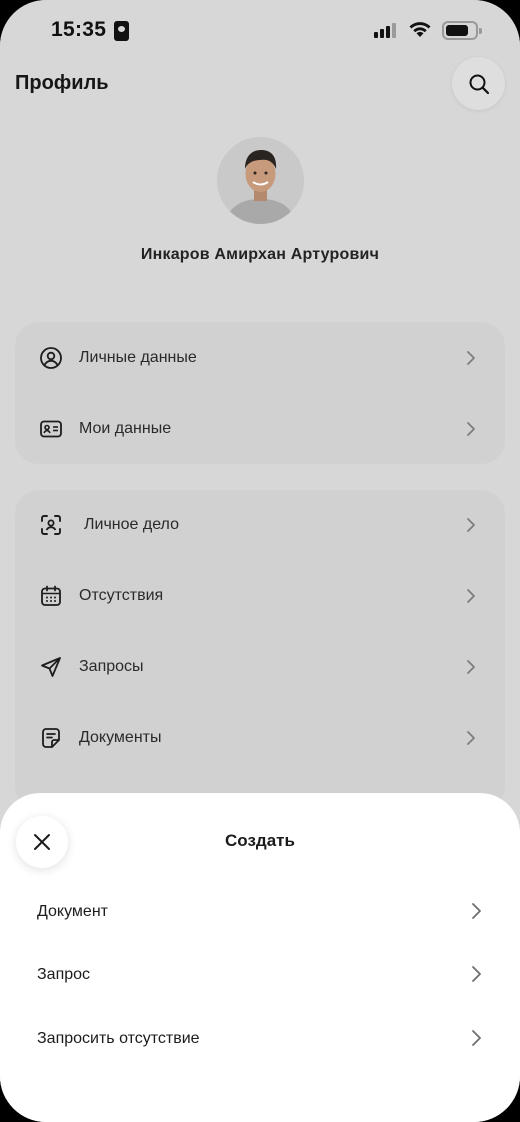 This screenshot has width=520, height=1122. I want to click on calendar-icon, so click(51, 596).